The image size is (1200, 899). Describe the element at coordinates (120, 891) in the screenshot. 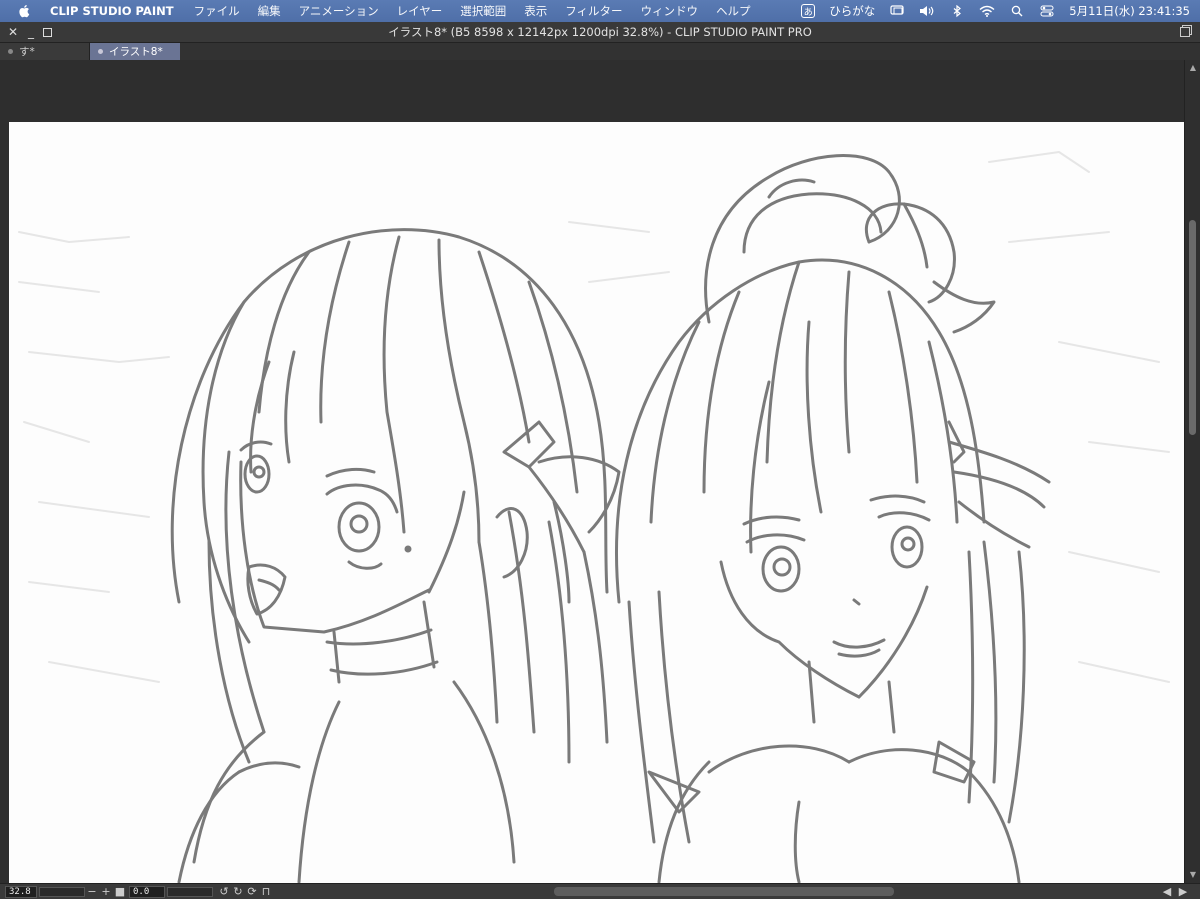

I see `fit-view-icon: ■` at that location.